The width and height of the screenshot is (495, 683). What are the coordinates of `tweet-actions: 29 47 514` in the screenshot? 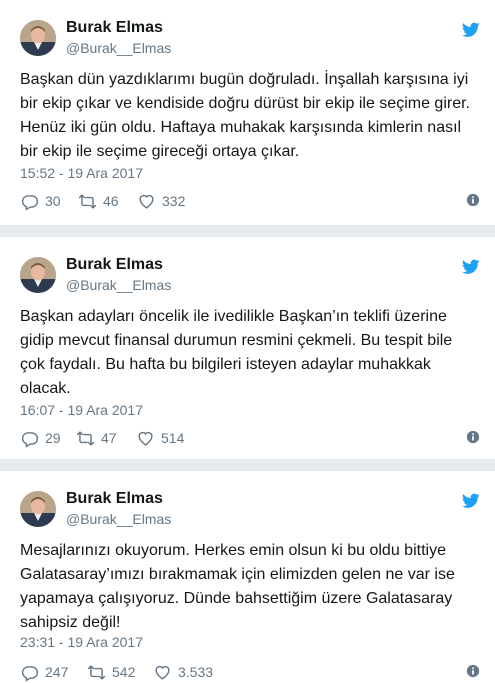 It's located at (250, 438).